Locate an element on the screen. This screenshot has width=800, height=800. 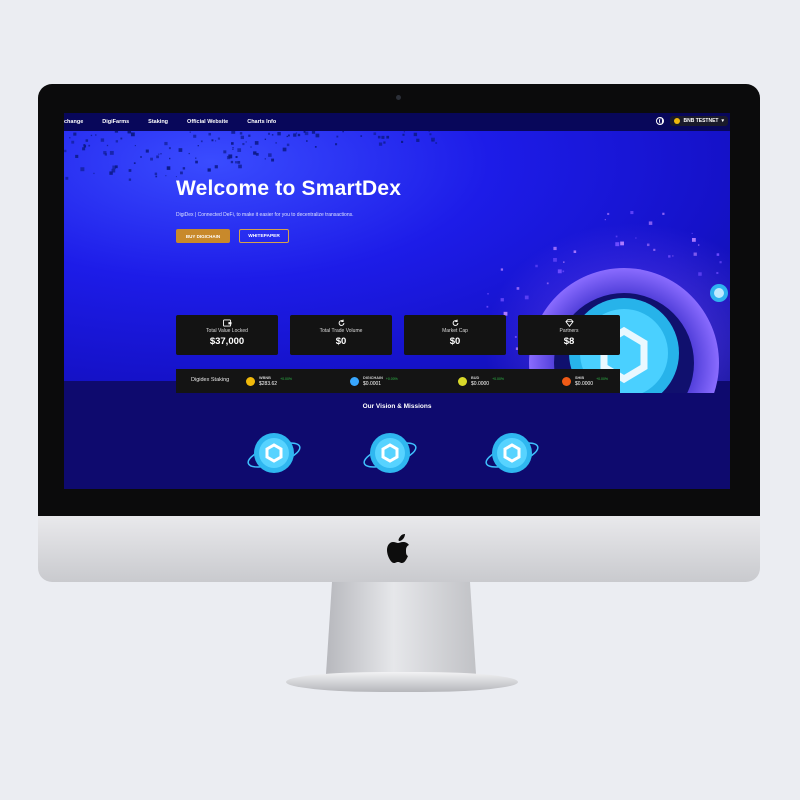
ticker-item-digichain: DIGICHAIN $0.0001 +0.00% is located at coordinates (374, 381).